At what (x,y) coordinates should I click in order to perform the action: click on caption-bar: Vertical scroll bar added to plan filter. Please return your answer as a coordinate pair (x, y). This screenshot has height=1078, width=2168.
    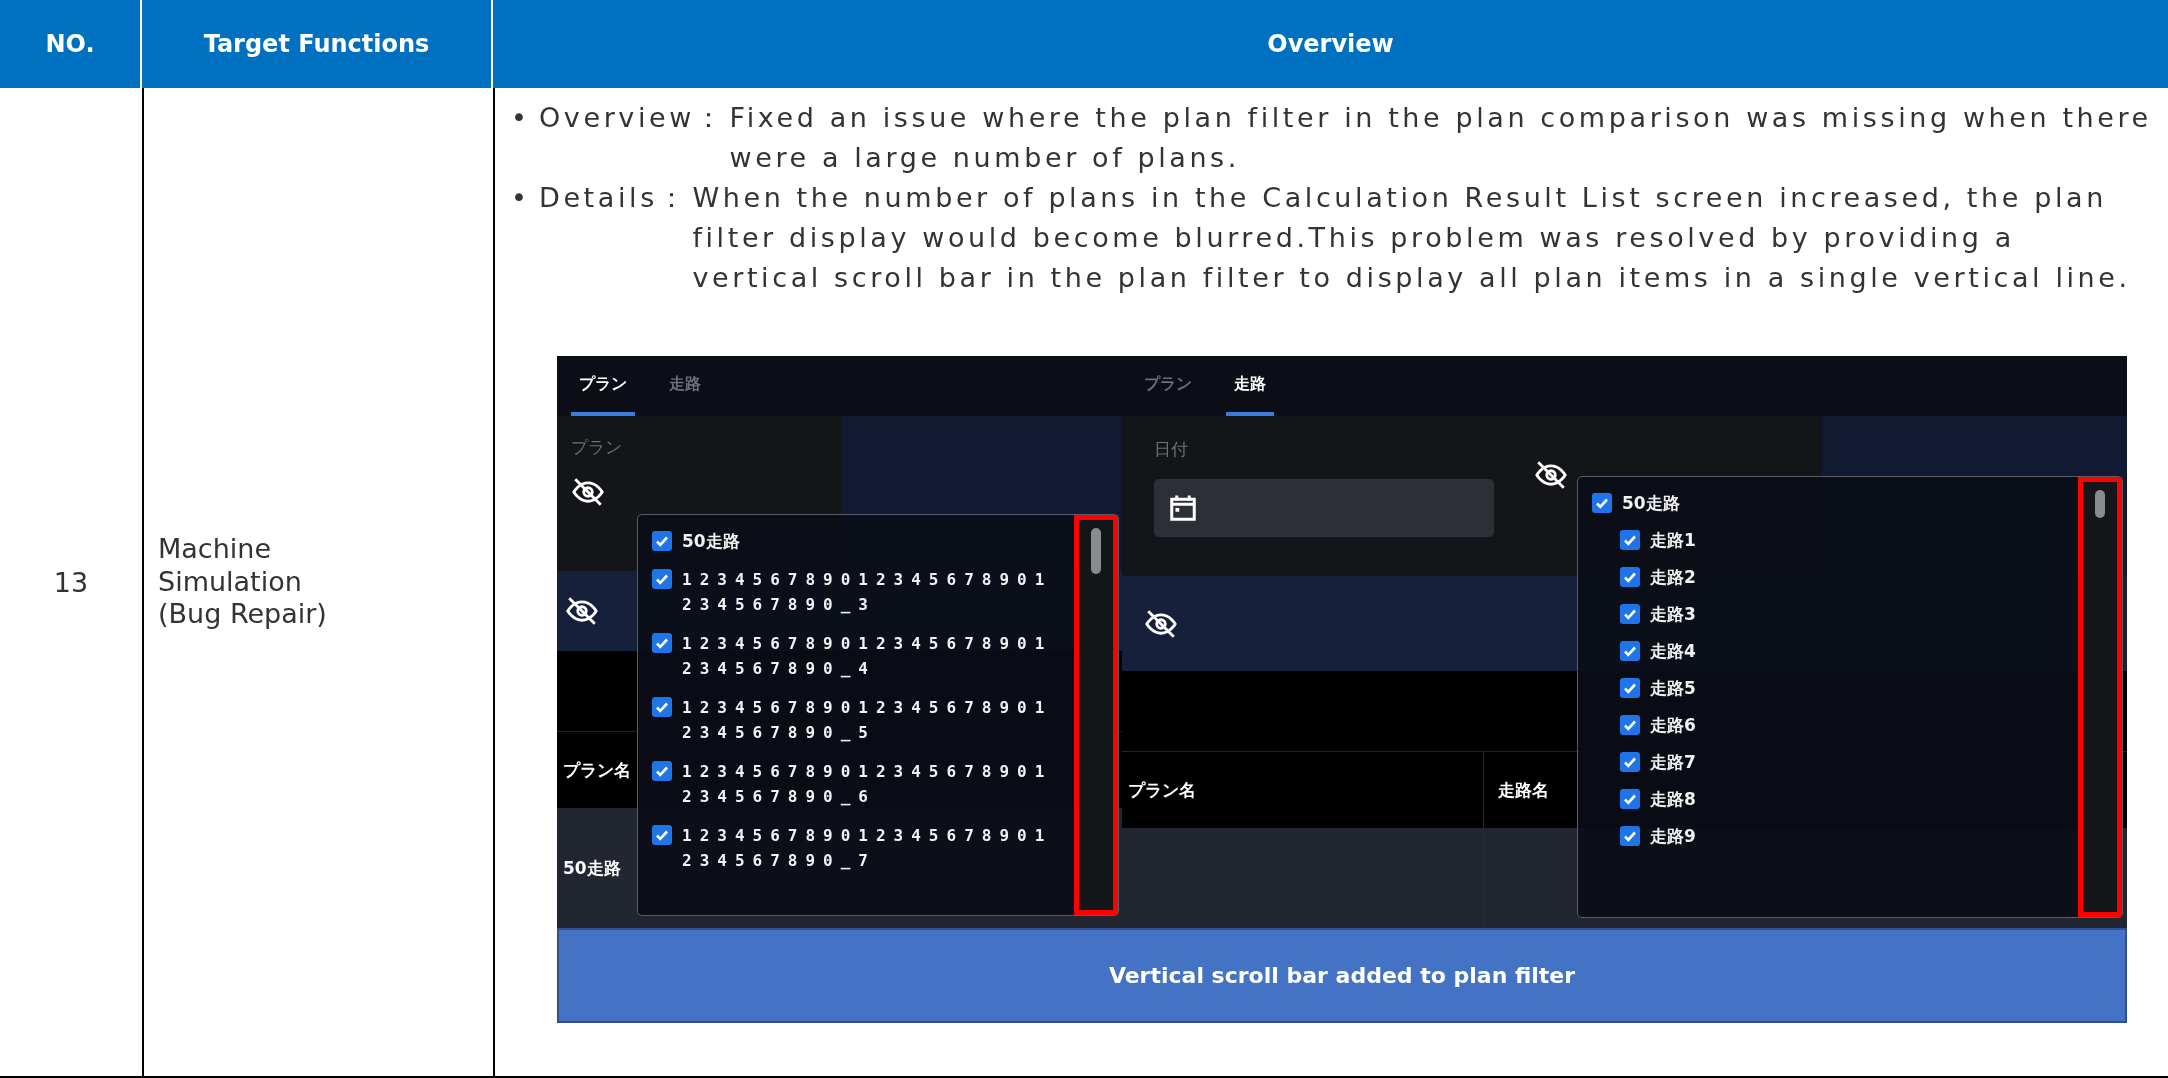
    Looking at the image, I should click on (1342, 975).